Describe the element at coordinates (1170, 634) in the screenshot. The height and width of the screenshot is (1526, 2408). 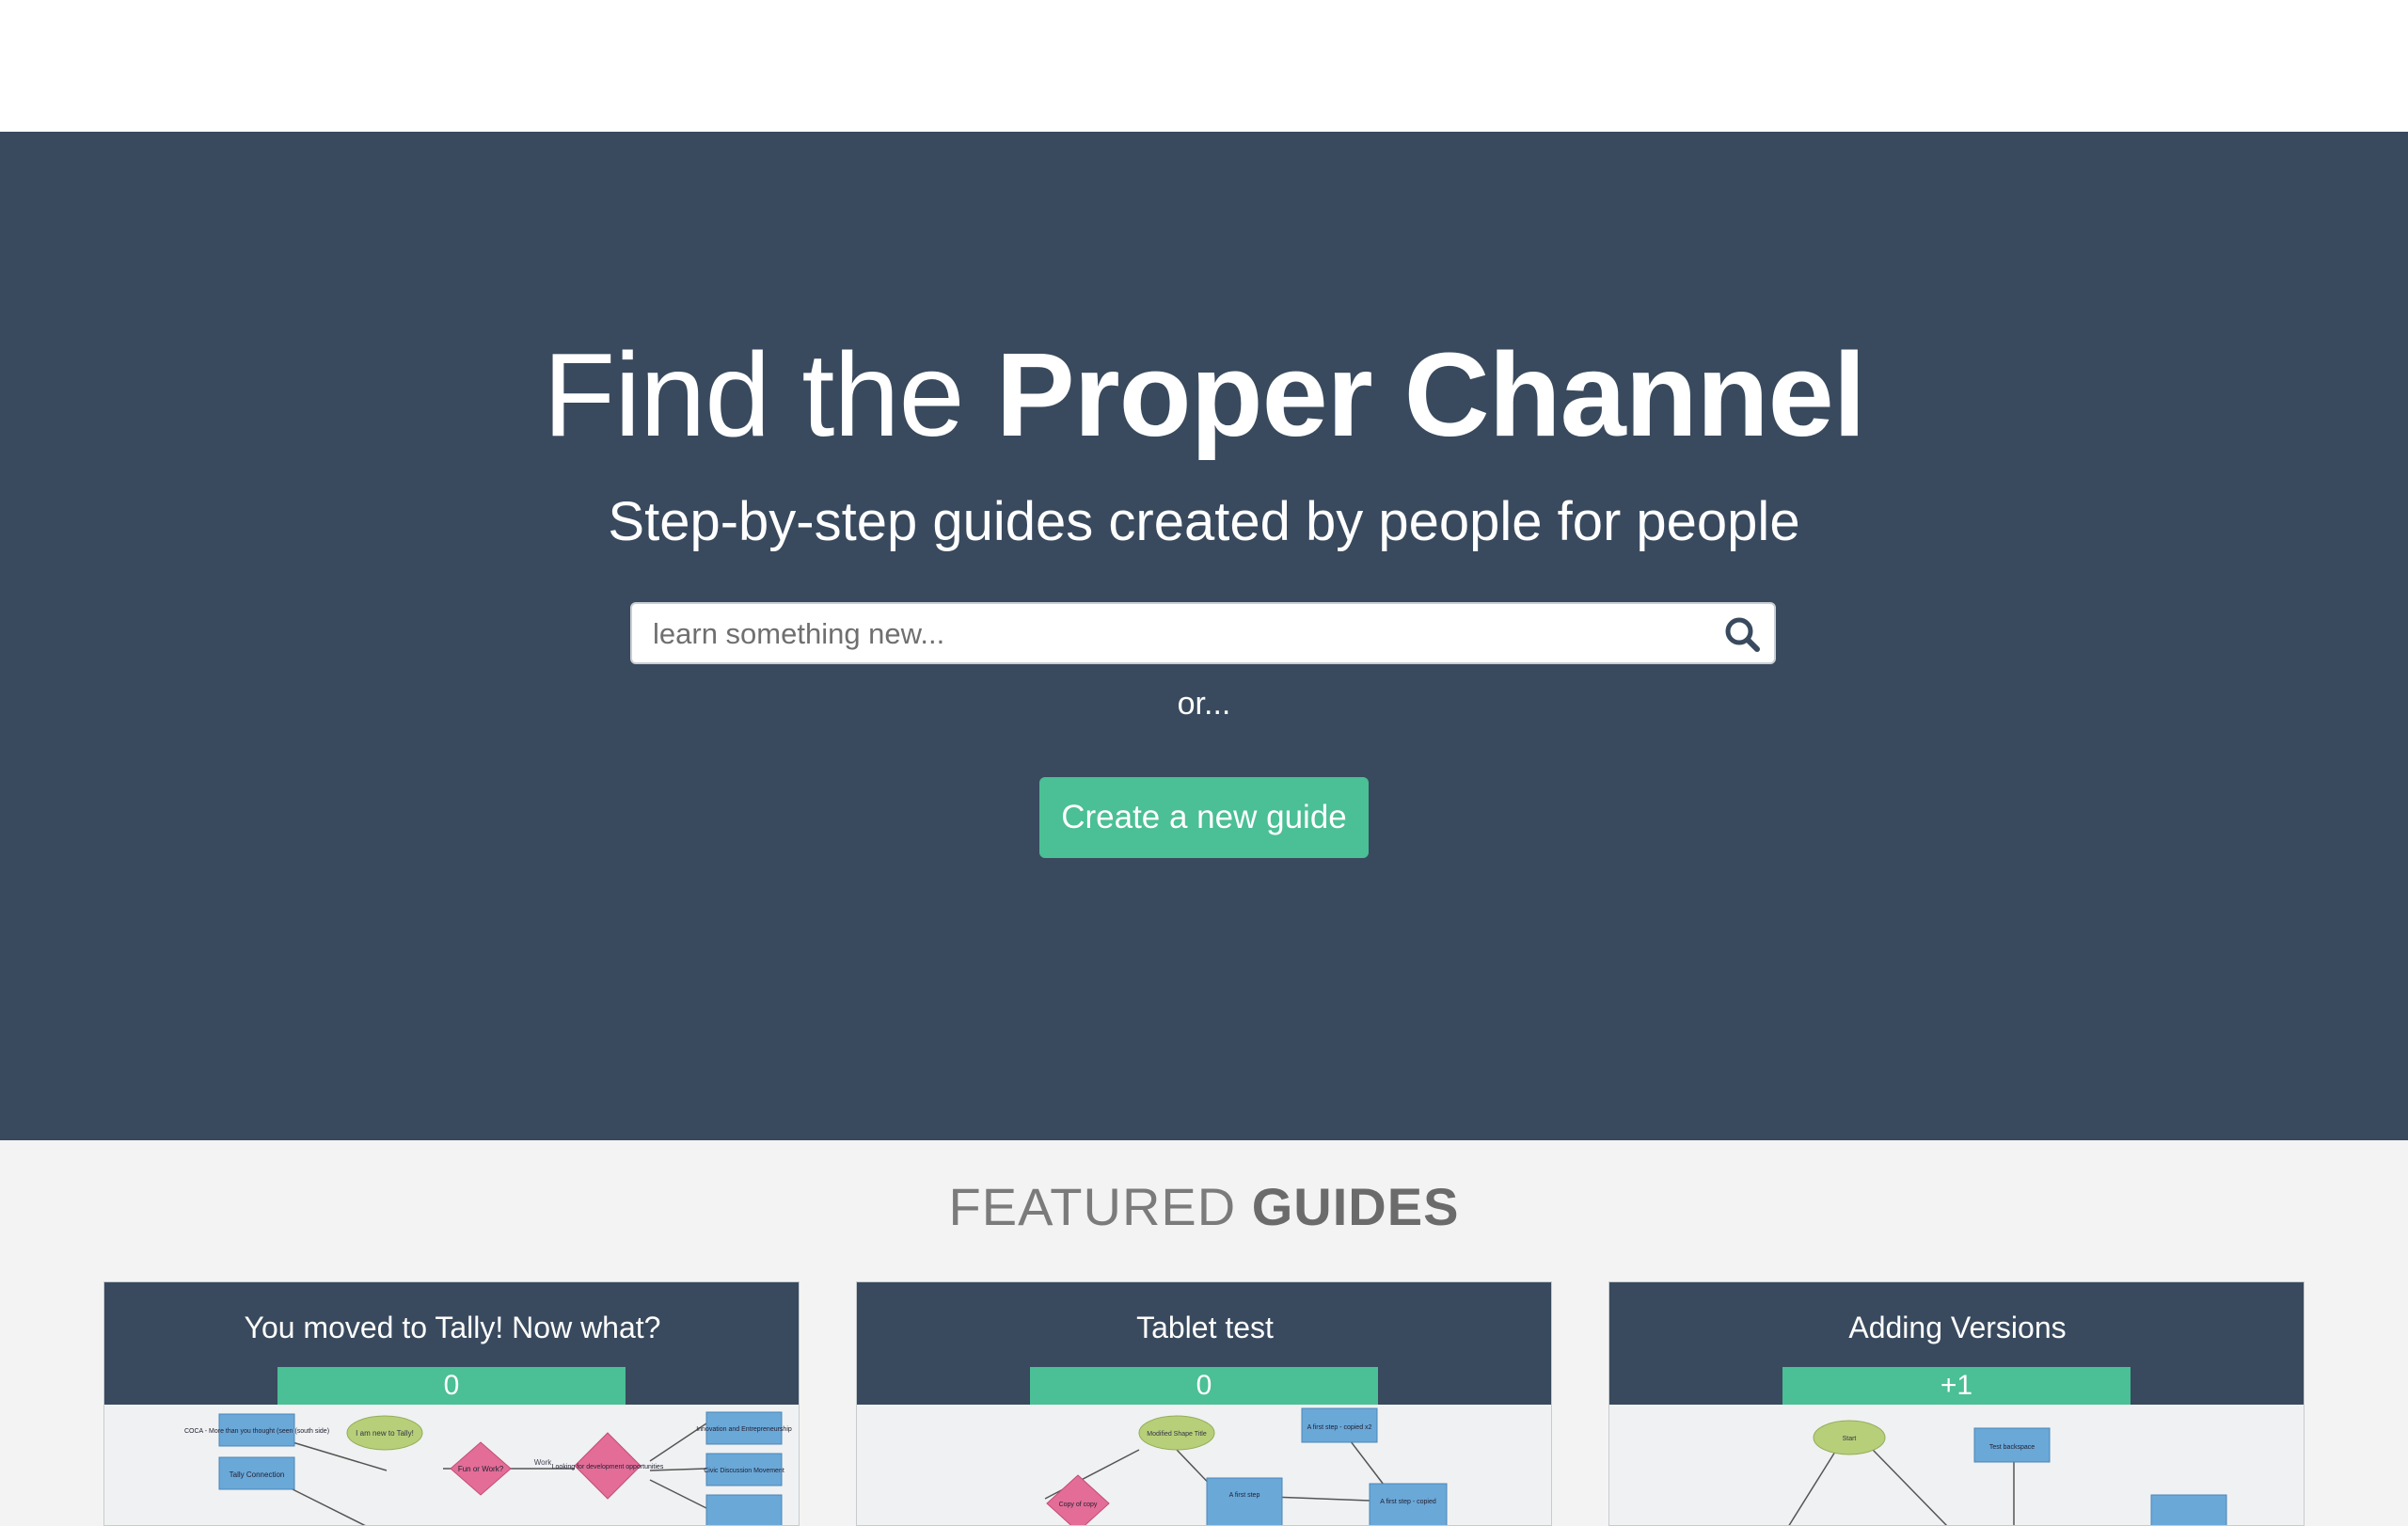
I see `search-input` at that location.